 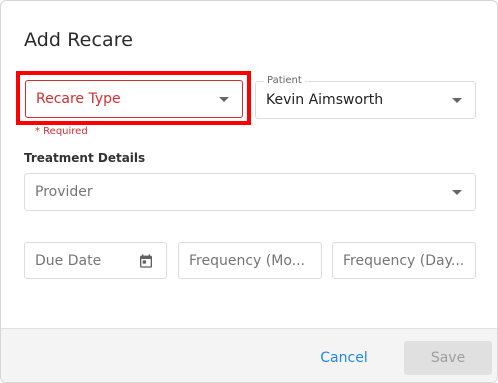 I want to click on dialog-title: Add Recare, so click(x=79, y=40).